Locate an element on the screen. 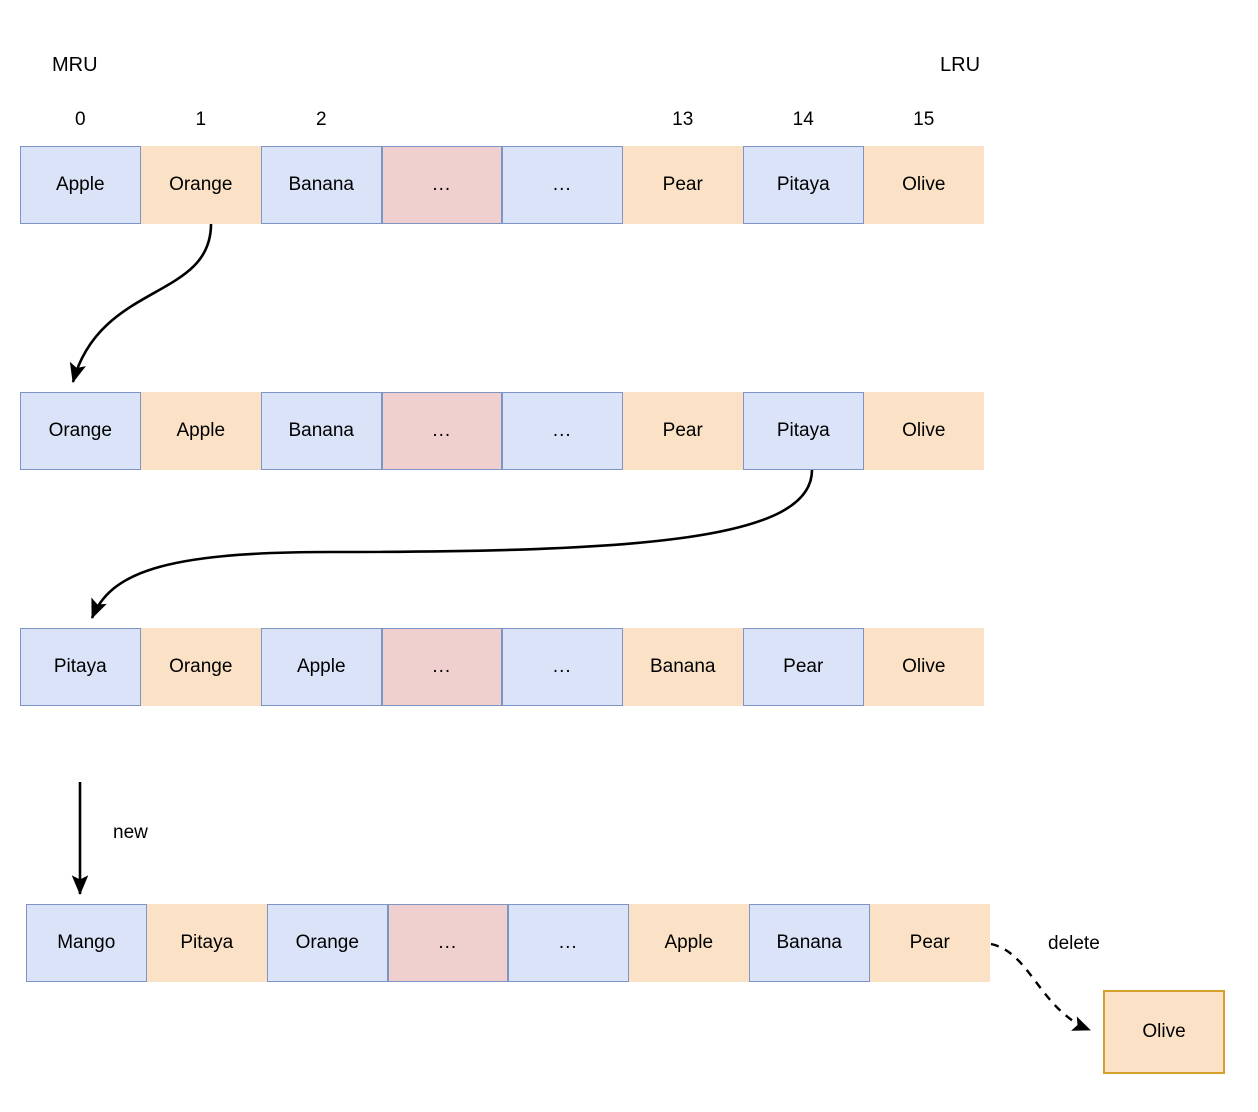 This screenshot has height=1112, width=1258. cache-array-row-3: Pitaya Orange Apple...... Banana Pear Olive is located at coordinates (502, 667).